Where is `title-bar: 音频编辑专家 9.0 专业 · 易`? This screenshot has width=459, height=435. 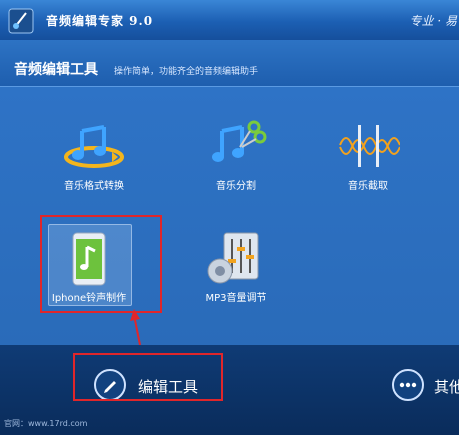
title-bar: 音频编辑专家 9.0 专业 · 易 is located at coordinates (229, 20).